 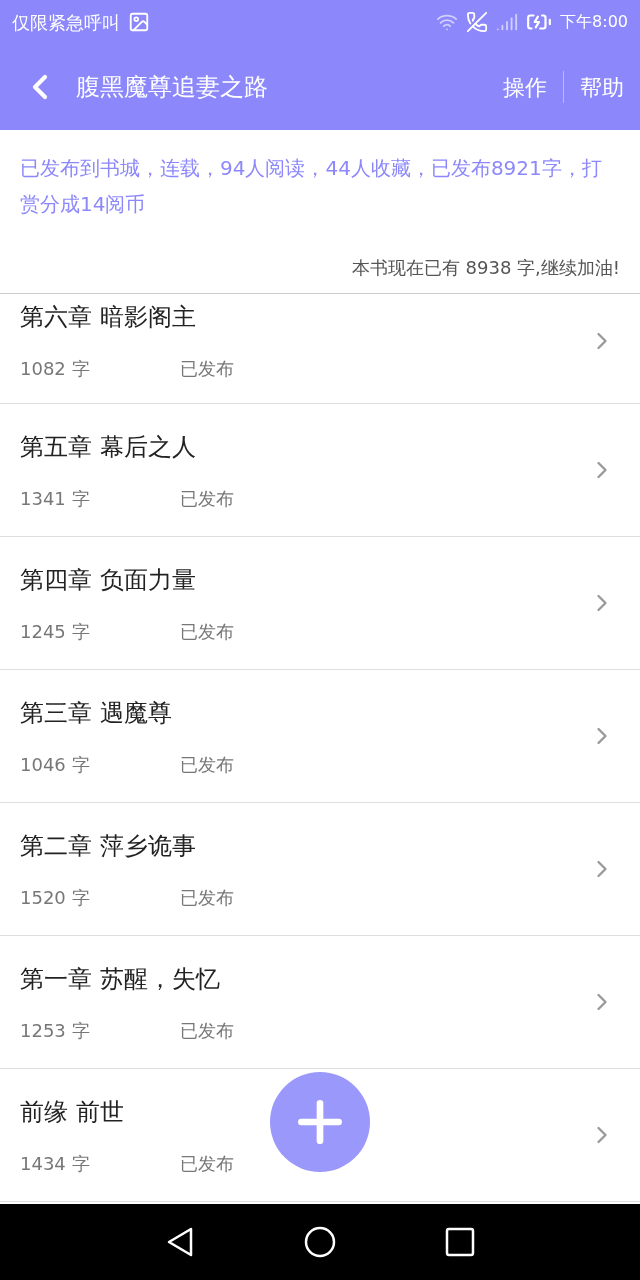 What do you see at coordinates (55, 764) in the screenshot?
I see `chapter-word-count: 1046 字` at bounding box center [55, 764].